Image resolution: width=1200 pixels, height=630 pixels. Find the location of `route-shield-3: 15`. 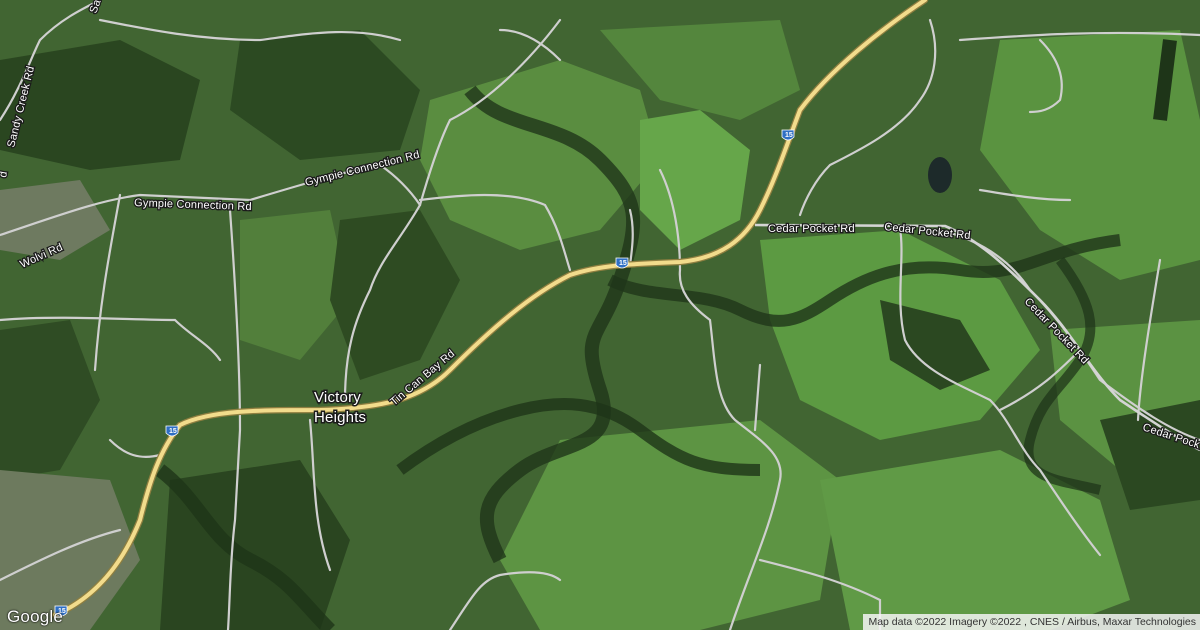

route-shield-3: 15 is located at coordinates (172, 431).